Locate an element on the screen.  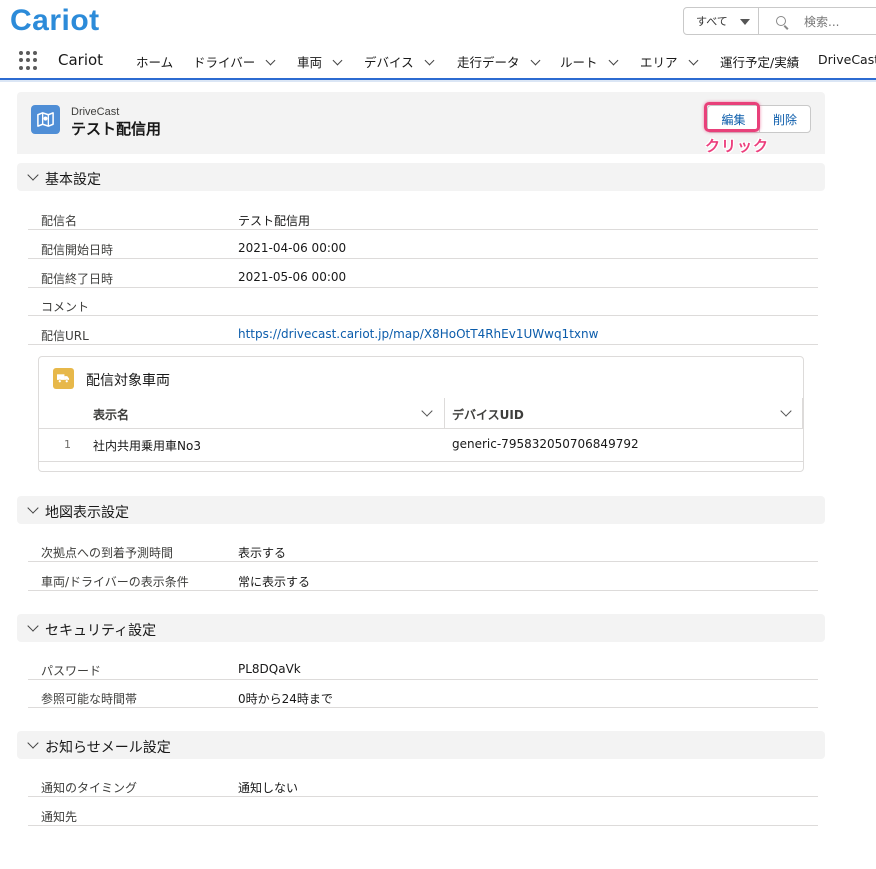
field-row: 通知のタイミング 通知しない is located at coordinates (423, 782).